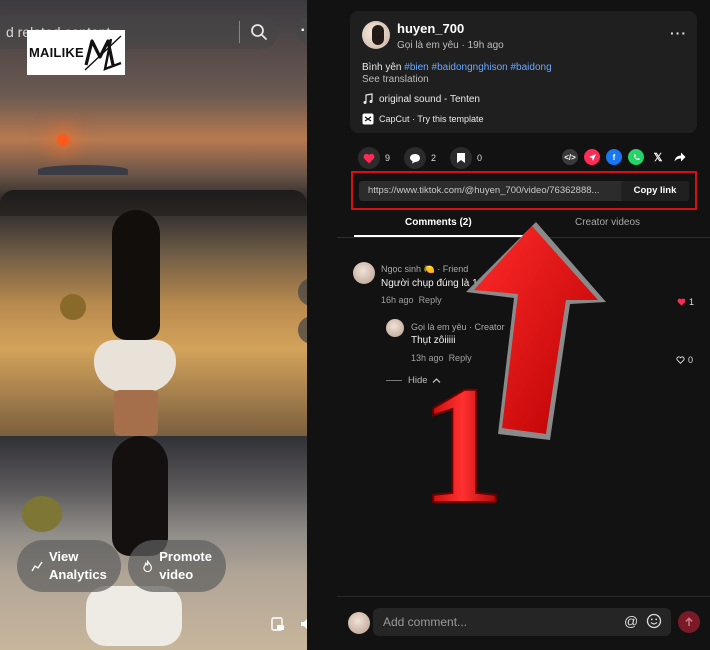  I want to click on comment-composer: @, so click(523, 623).